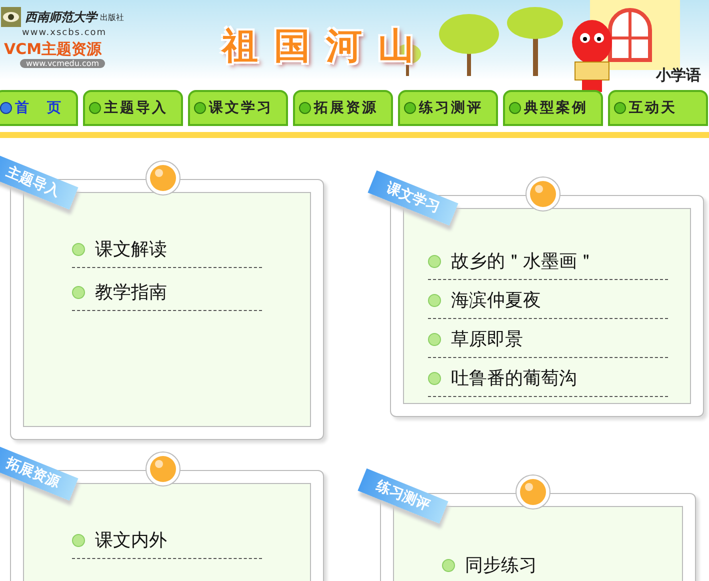 This screenshot has width=709, height=581. What do you see at coordinates (39, 108) in the screenshot?
I see `nav-tab: 首 页` at bounding box center [39, 108].